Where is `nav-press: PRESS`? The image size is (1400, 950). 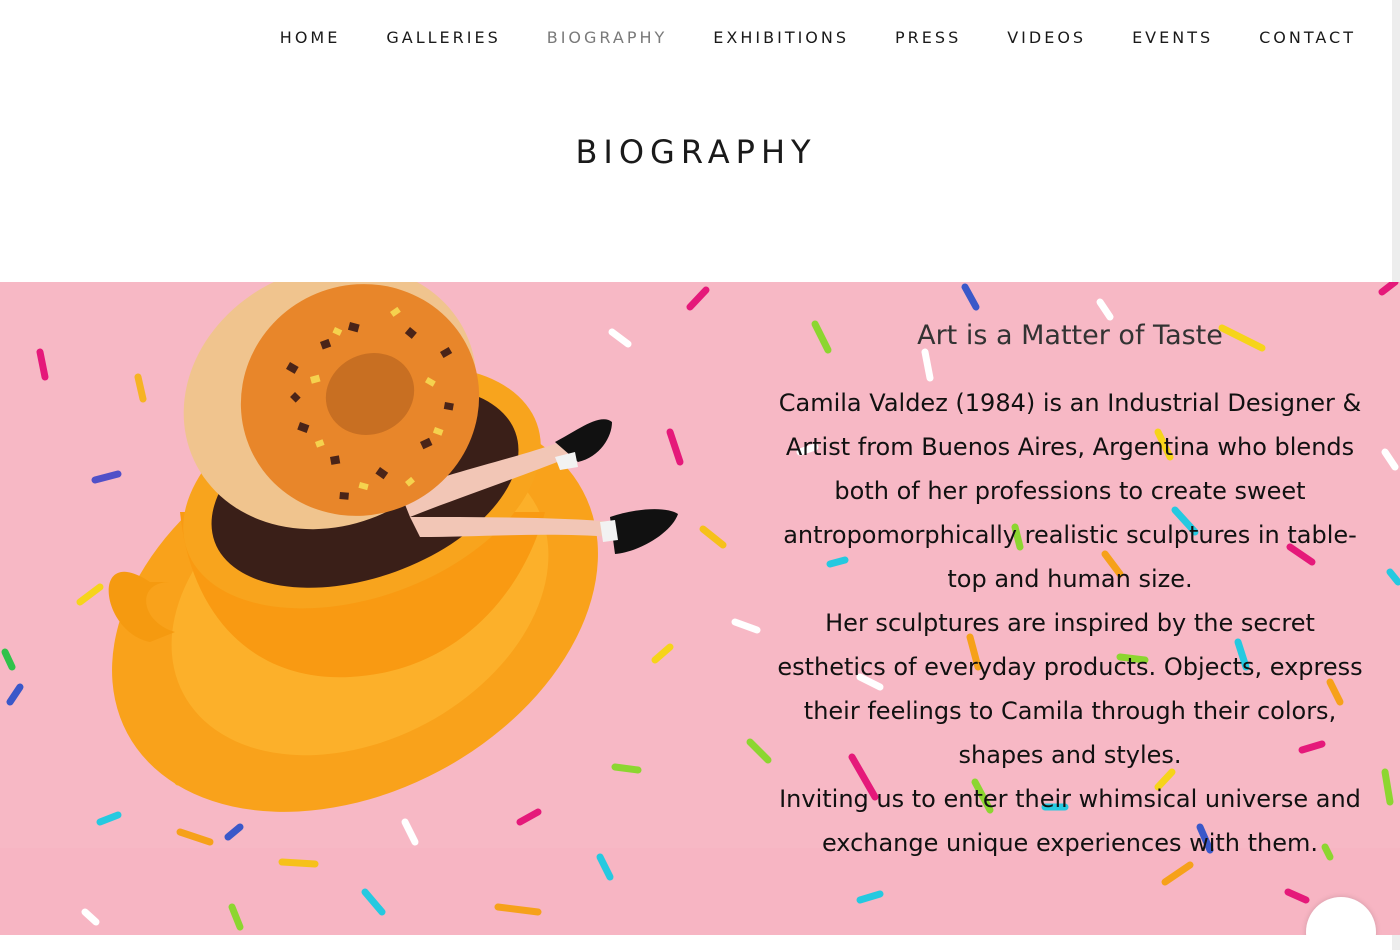 nav-press: PRESS is located at coordinates (928, 38).